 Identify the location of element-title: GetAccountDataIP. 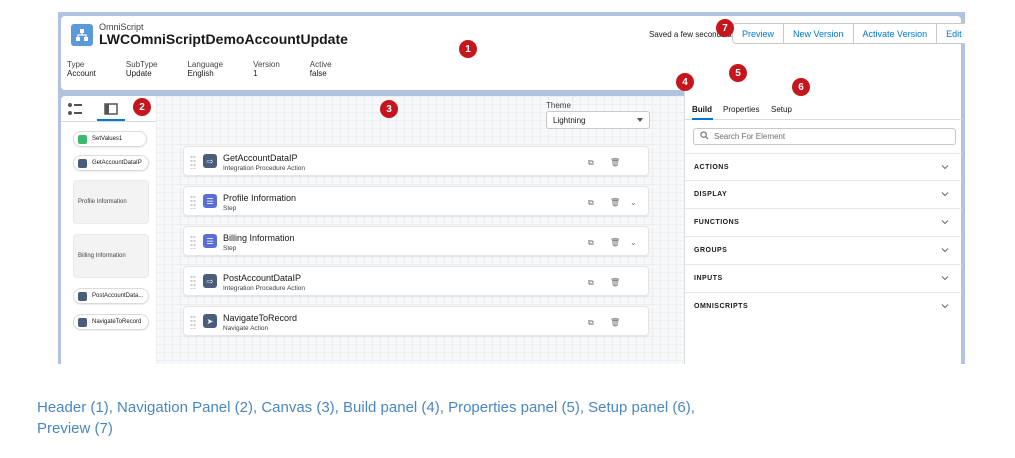
(260, 158).